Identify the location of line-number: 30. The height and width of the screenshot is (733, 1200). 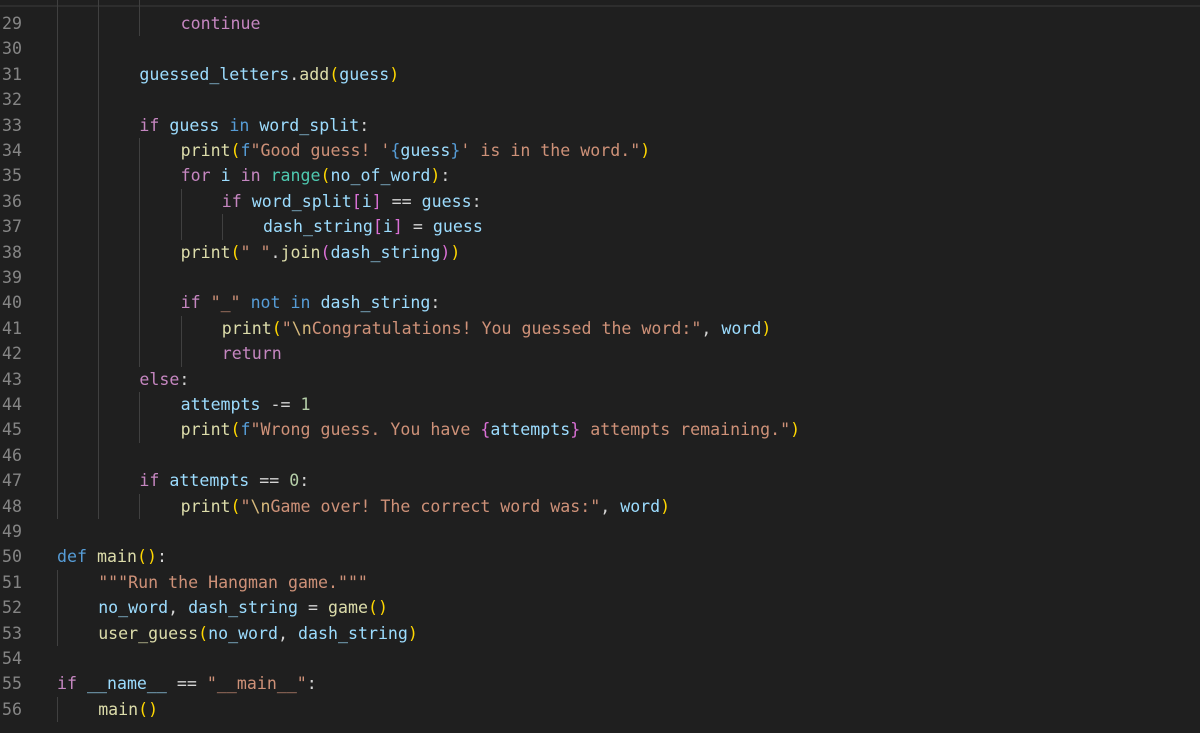
(12, 49).